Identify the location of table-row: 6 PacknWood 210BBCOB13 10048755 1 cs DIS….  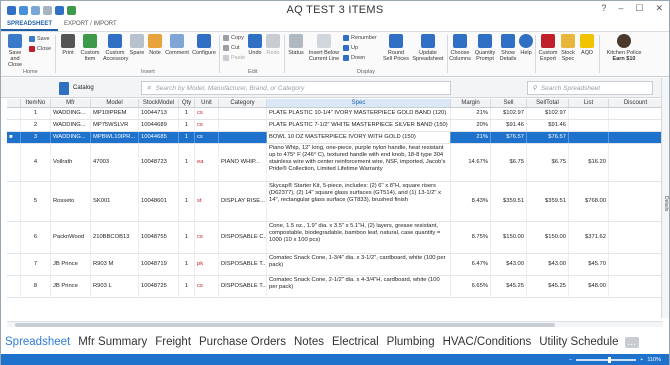
(335, 238).